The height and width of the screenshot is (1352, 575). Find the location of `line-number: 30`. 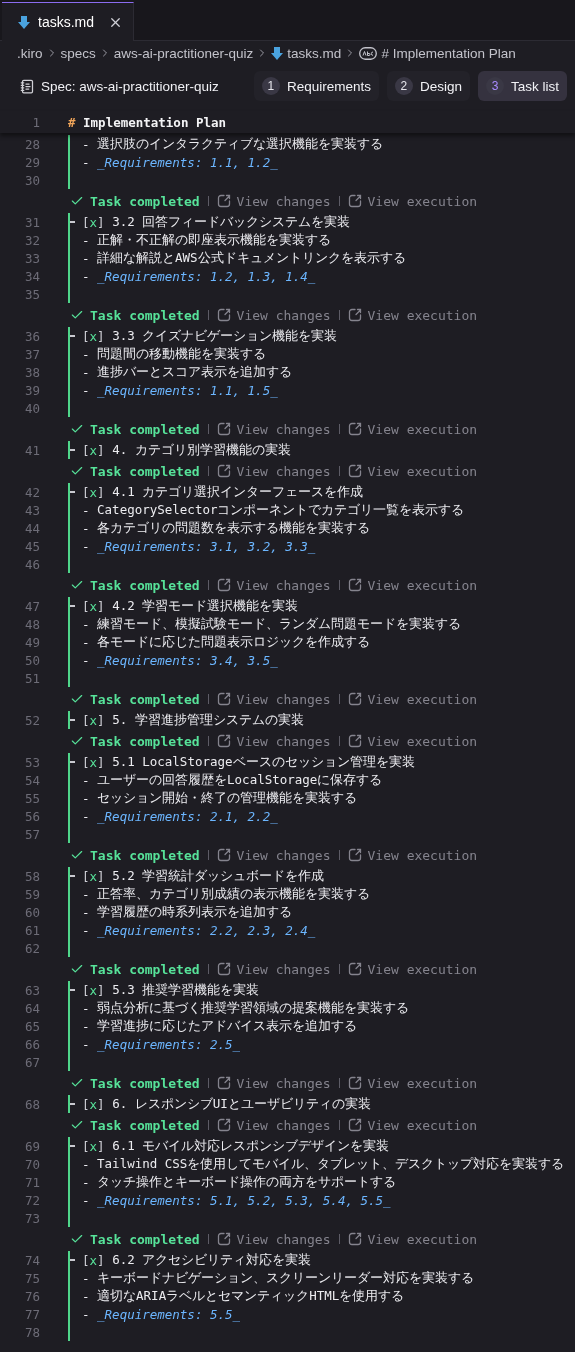

line-number: 30 is located at coordinates (32, 180).